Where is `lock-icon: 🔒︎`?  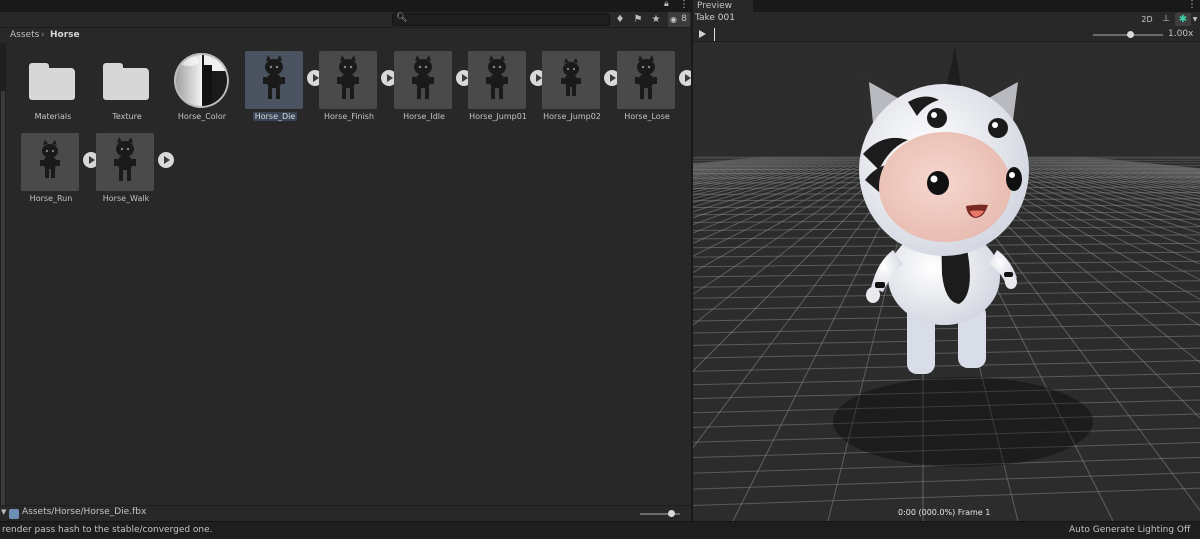 lock-icon: 🔒︎ is located at coordinates (666, 4).